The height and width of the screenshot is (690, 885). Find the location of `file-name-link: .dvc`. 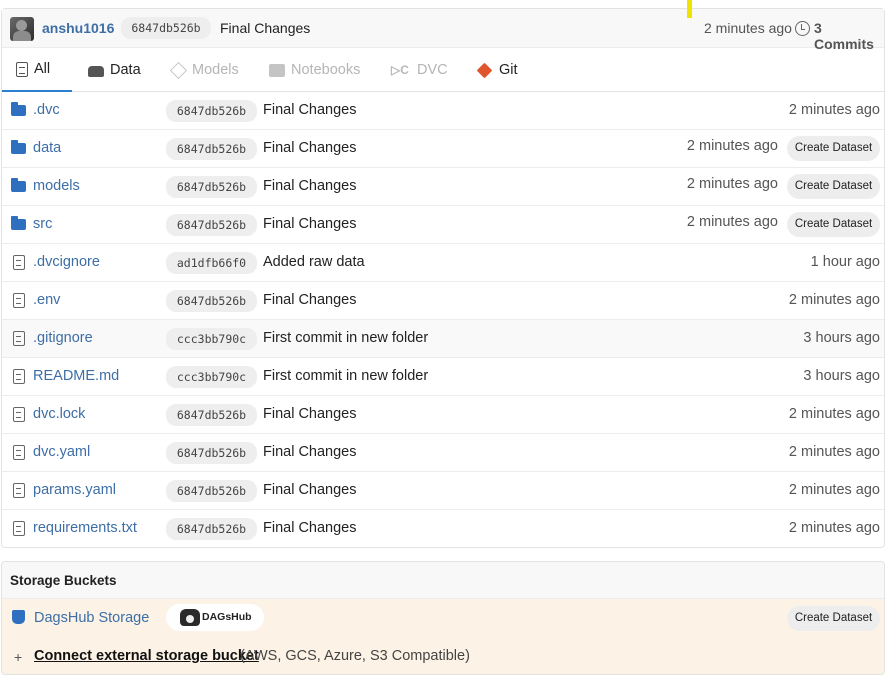

file-name-link: .dvc is located at coordinates (46, 110).